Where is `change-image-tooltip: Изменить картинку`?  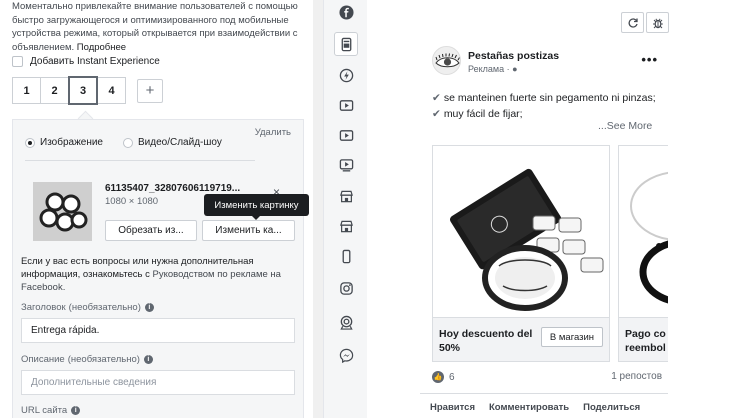
change-image-tooltip: Изменить картинку is located at coordinates (256, 207).